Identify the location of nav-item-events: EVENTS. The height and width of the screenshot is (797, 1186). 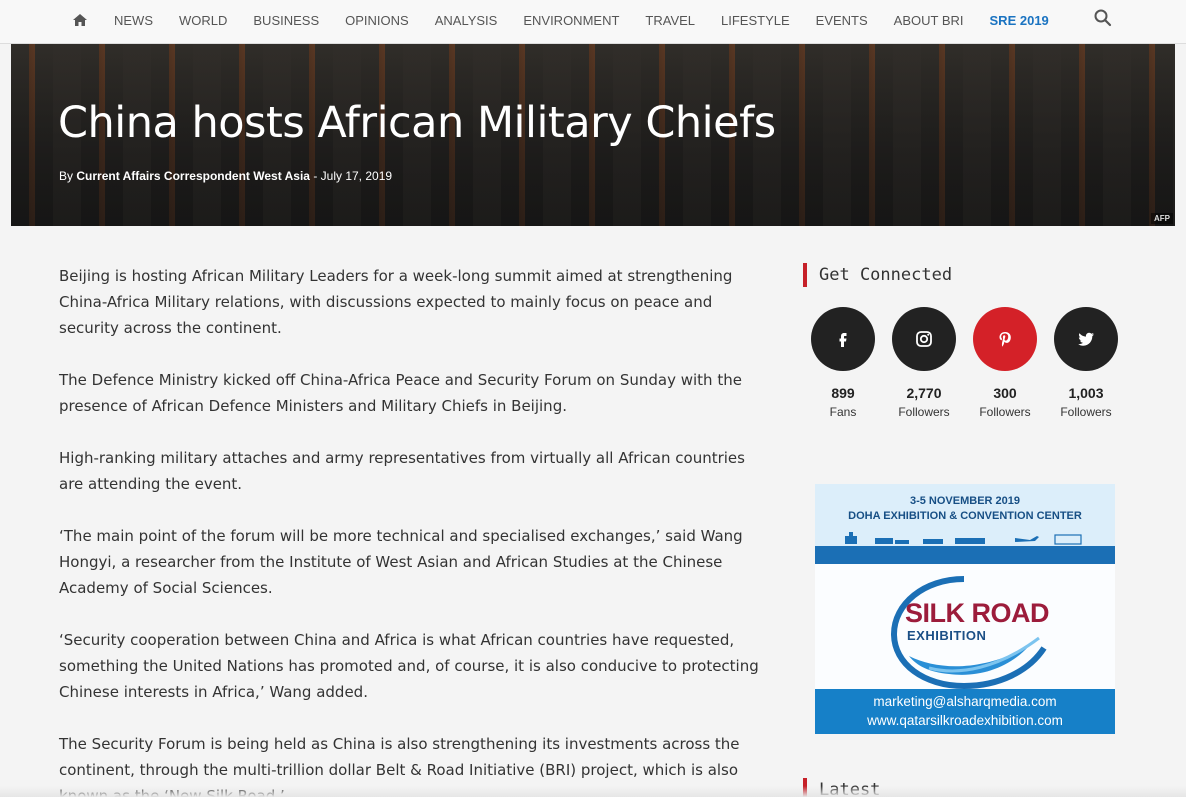
(842, 20).